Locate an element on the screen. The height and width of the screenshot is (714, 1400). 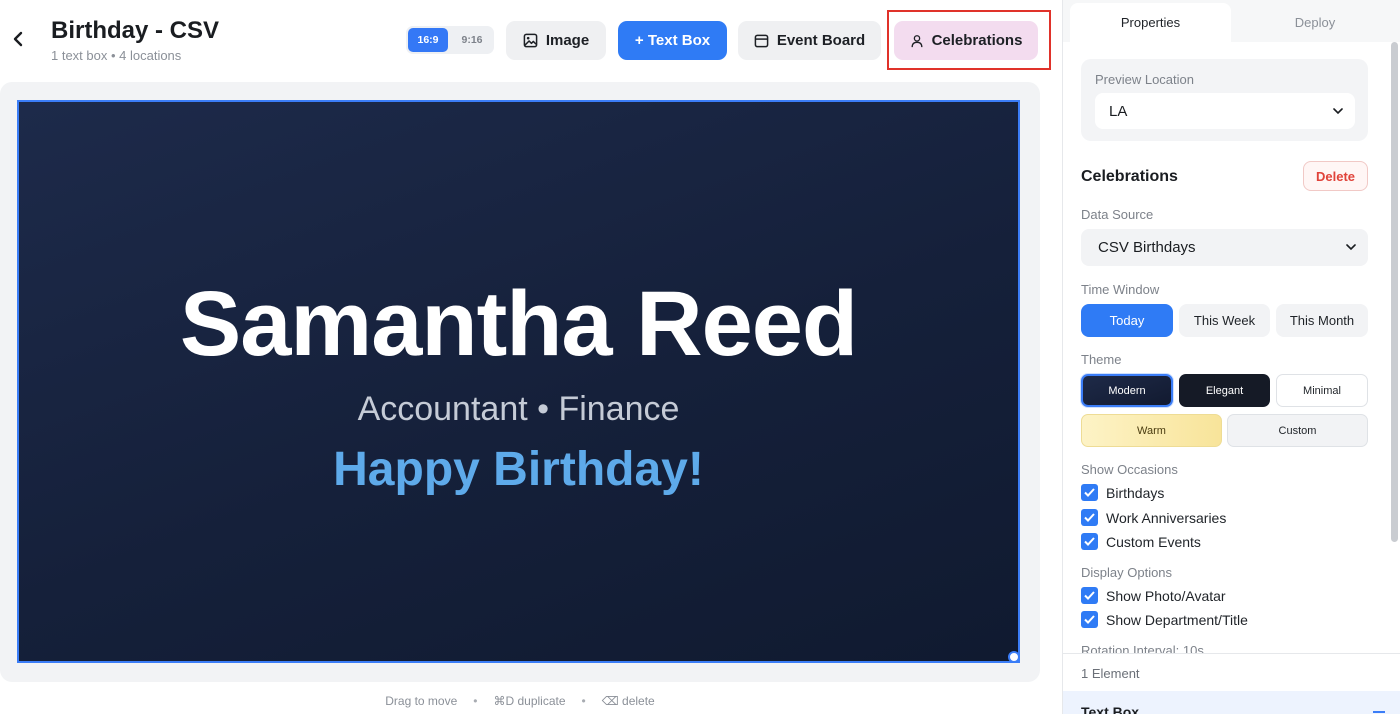
chevron-left-icon is located at coordinates (18, 39).